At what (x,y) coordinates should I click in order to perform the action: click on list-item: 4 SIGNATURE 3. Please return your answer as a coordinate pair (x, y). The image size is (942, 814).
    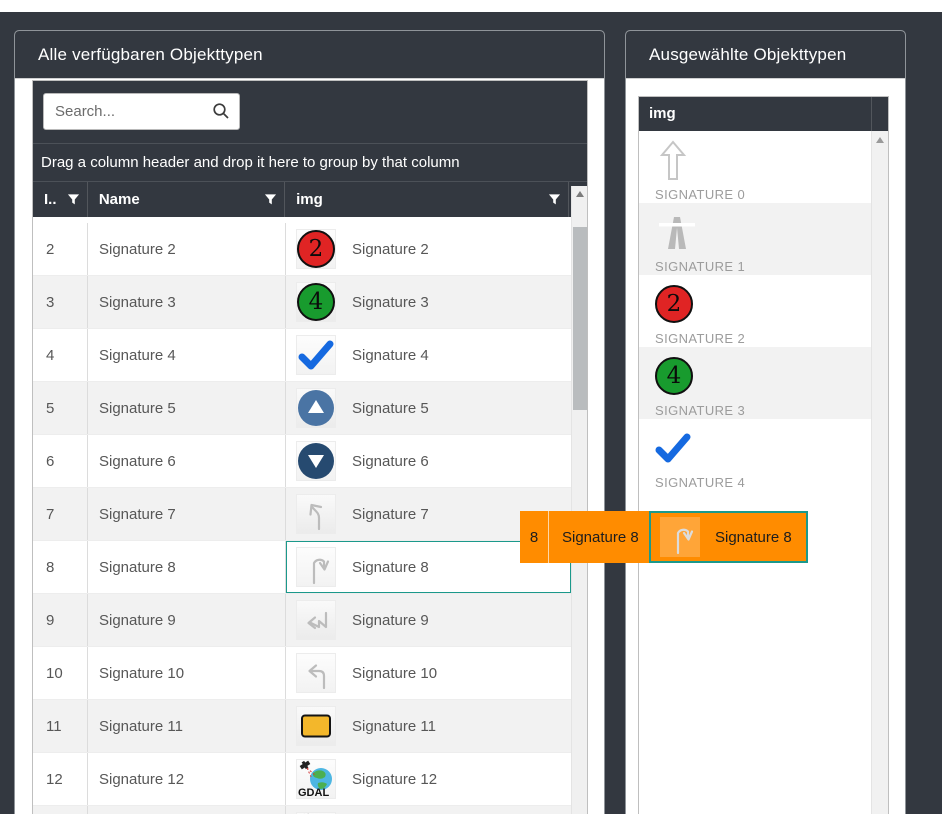
    Looking at the image, I should click on (763, 383).